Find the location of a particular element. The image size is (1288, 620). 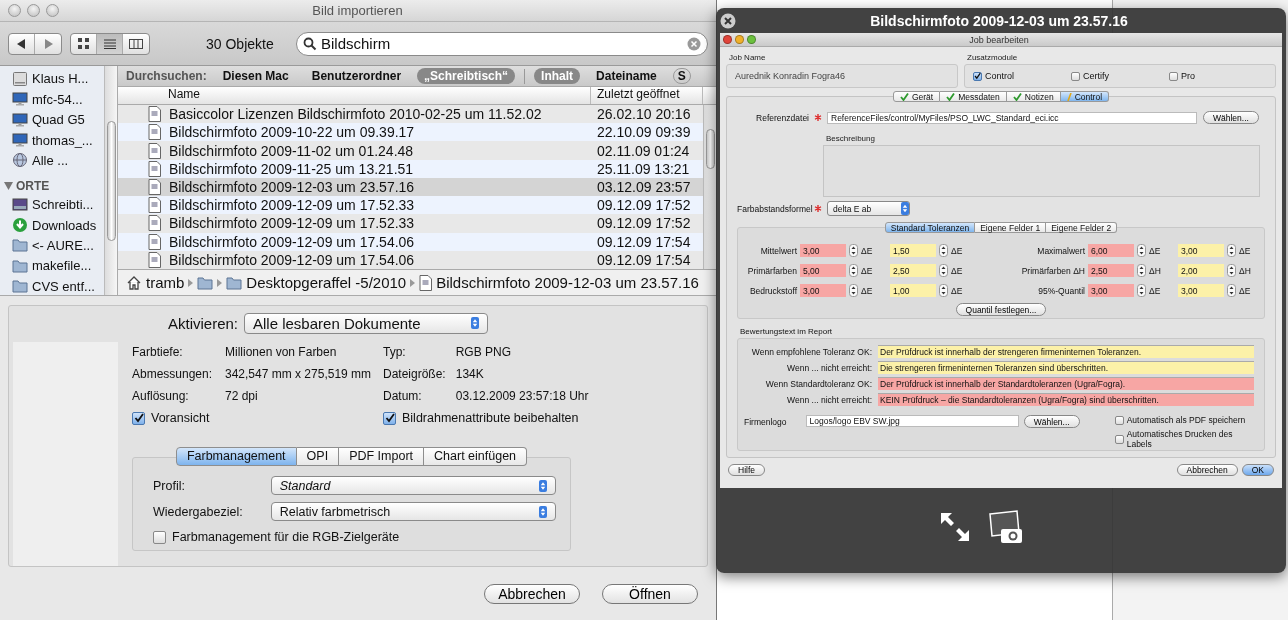

view-mode-control is located at coordinates (110, 43).